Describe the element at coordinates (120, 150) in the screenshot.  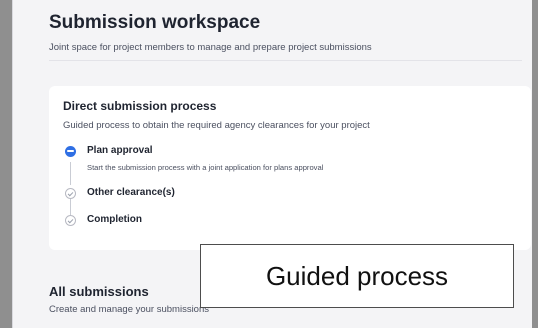
I see `step-label: Plan approval` at that location.